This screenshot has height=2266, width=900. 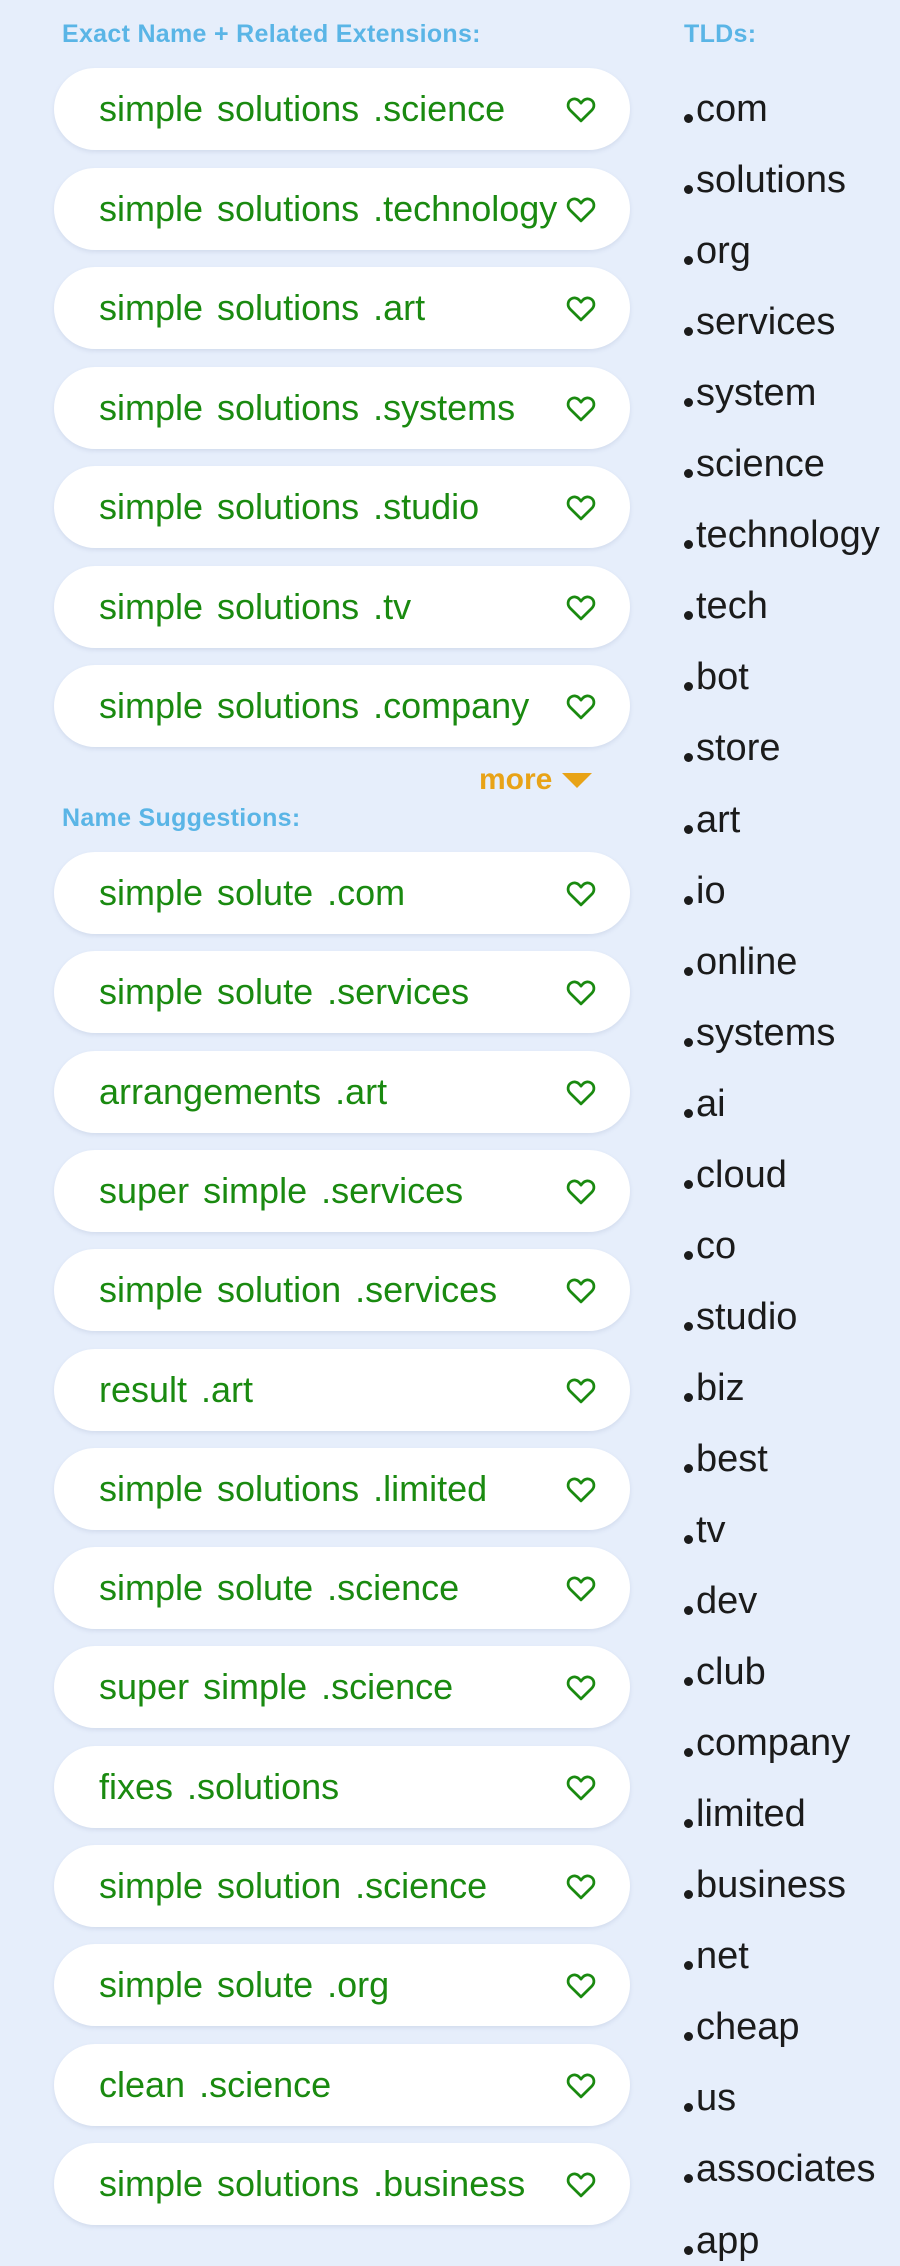 What do you see at coordinates (712, 820) in the screenshot?
I see `tld-item: art` at bounding box center [712, 820].